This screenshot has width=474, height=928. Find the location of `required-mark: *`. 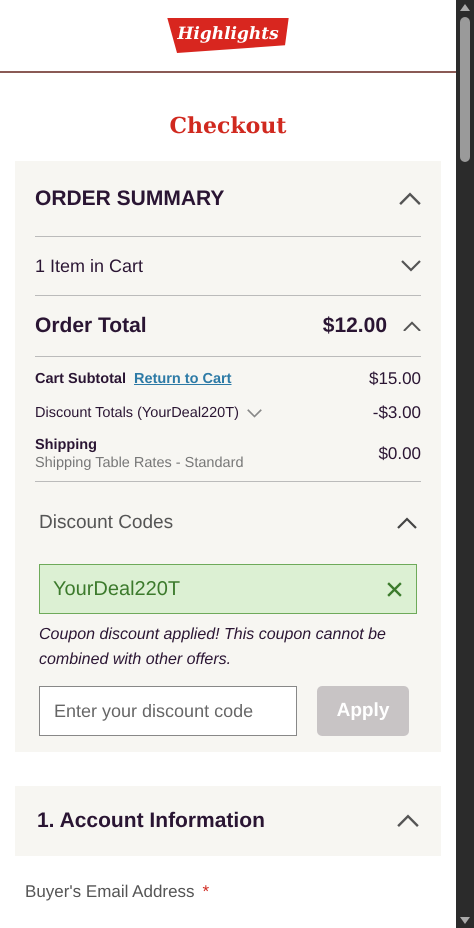

required-mark: * is located at coordinates (206, 892).